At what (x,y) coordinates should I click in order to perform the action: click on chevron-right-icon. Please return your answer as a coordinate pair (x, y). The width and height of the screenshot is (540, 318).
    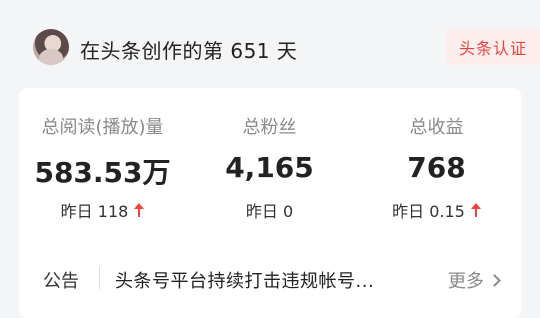
    Looking at the image, I should click on (494, 280).